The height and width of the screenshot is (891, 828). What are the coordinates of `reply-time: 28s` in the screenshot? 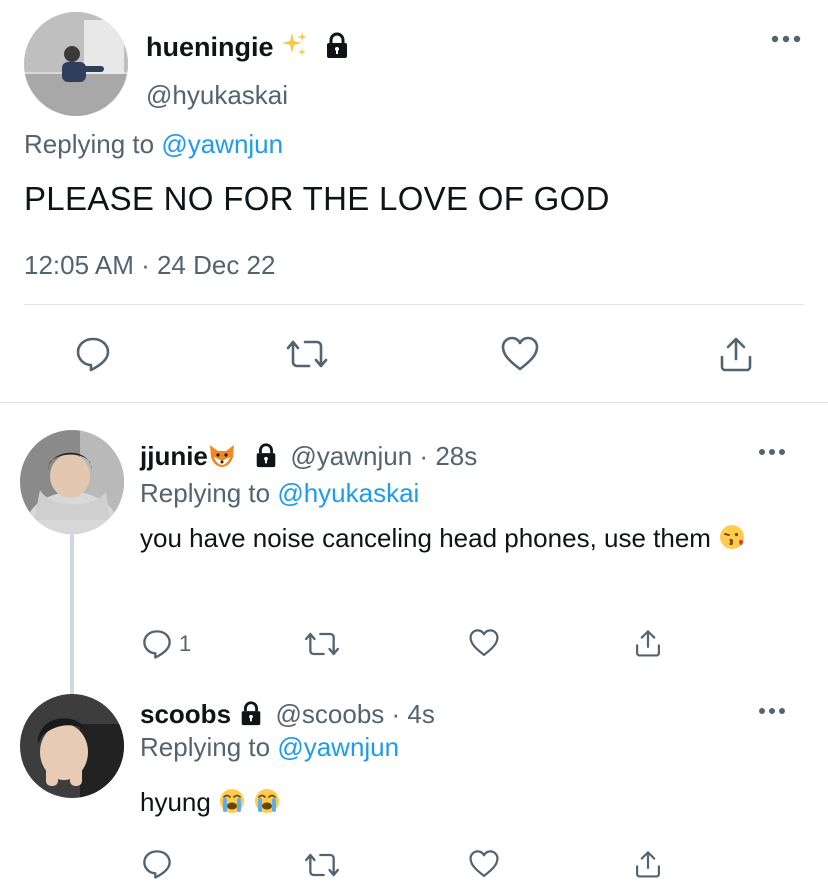 It's located at (456, 456).